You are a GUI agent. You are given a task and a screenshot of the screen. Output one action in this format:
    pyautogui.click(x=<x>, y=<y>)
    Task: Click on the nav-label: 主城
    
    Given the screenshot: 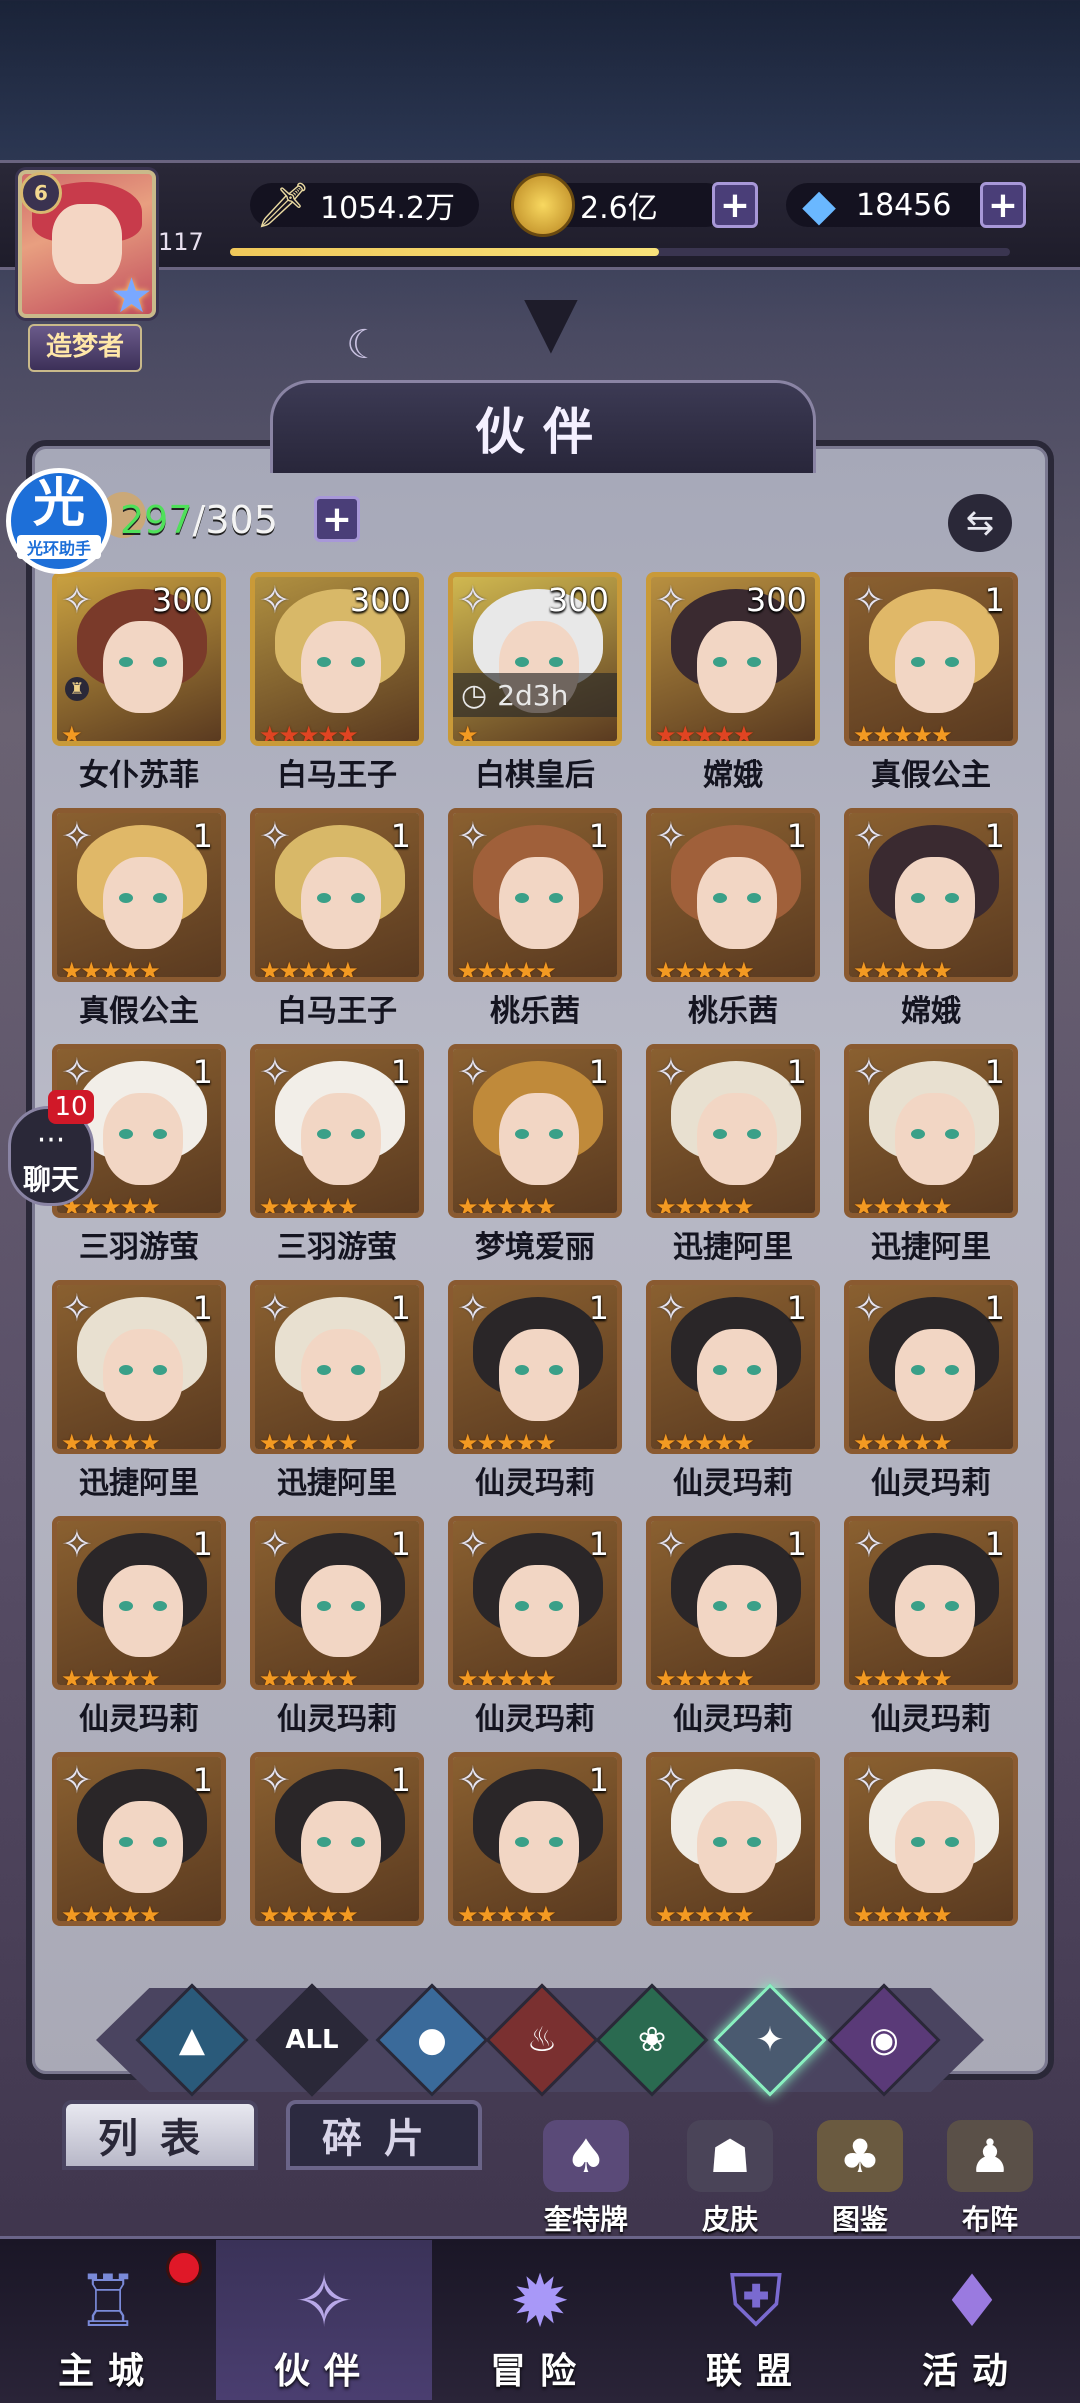 What is the action you would take?
    pyautogui.click(x=107, y=2371)
    